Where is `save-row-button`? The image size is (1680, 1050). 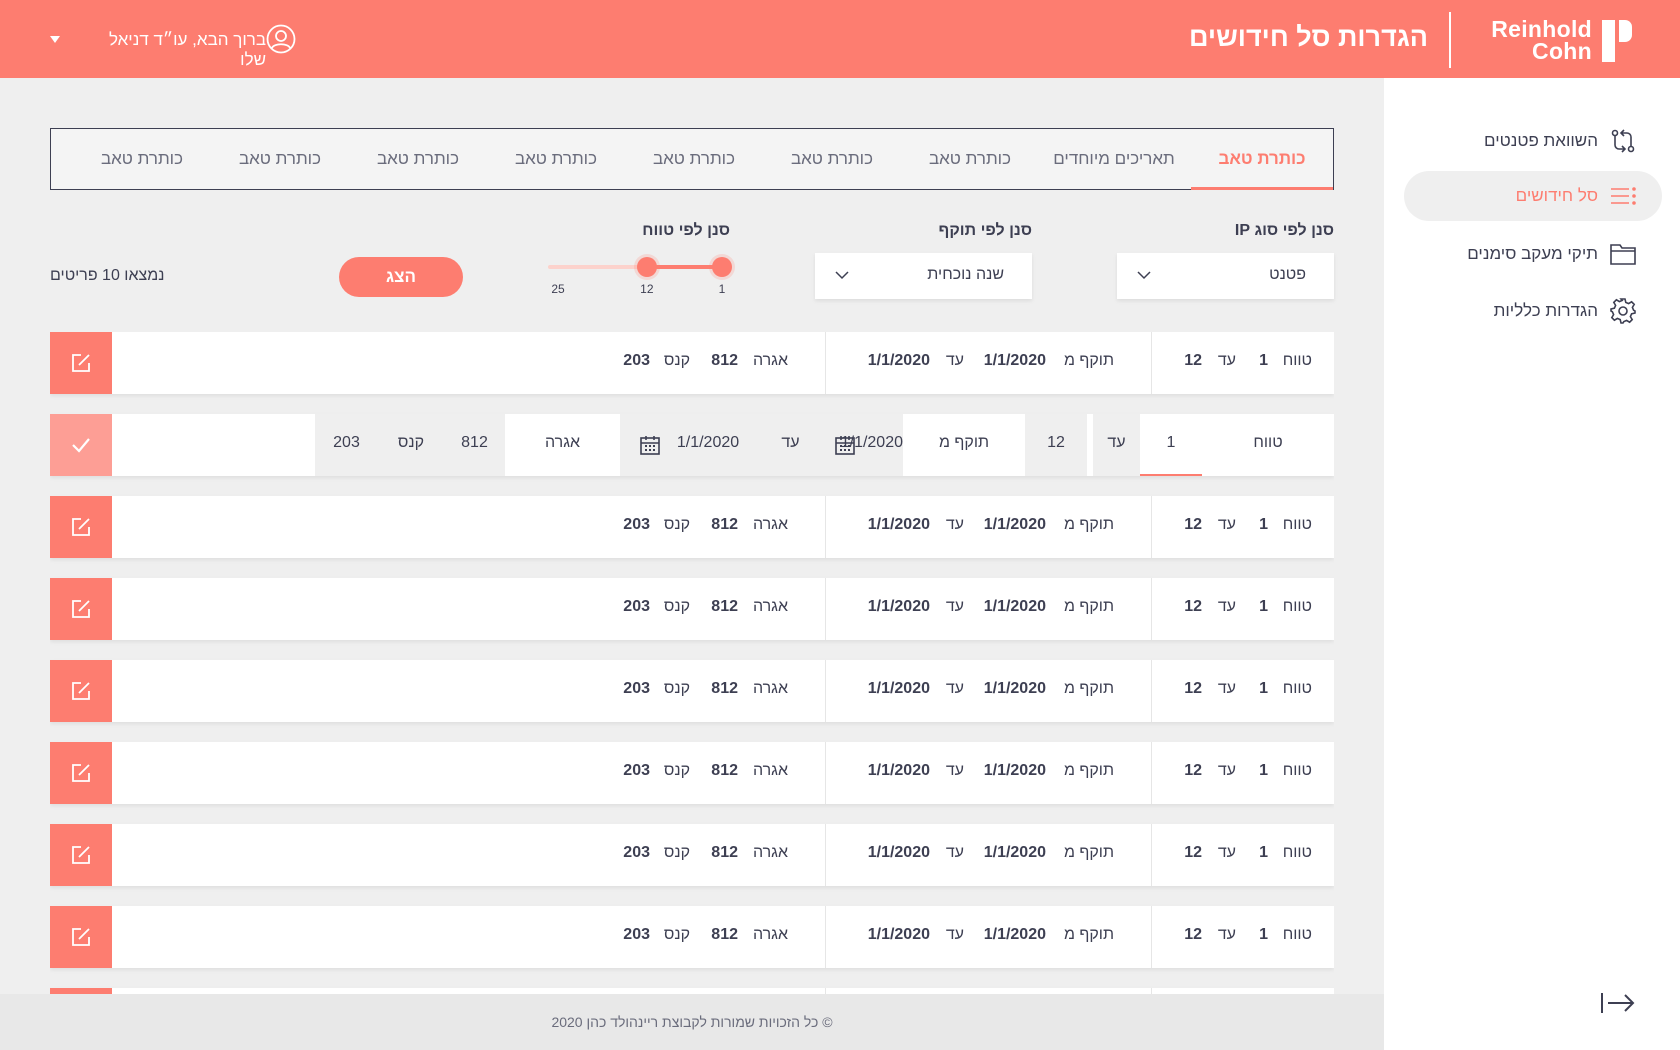
save-row-button is located at coordinates (81, 445).